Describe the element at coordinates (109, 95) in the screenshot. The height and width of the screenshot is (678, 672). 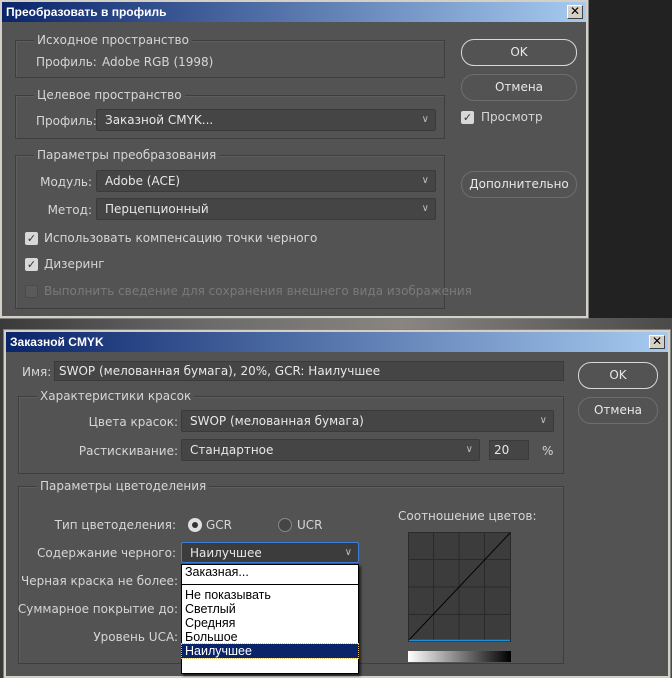
I see `group-legend: Целевое пространство` at that location.